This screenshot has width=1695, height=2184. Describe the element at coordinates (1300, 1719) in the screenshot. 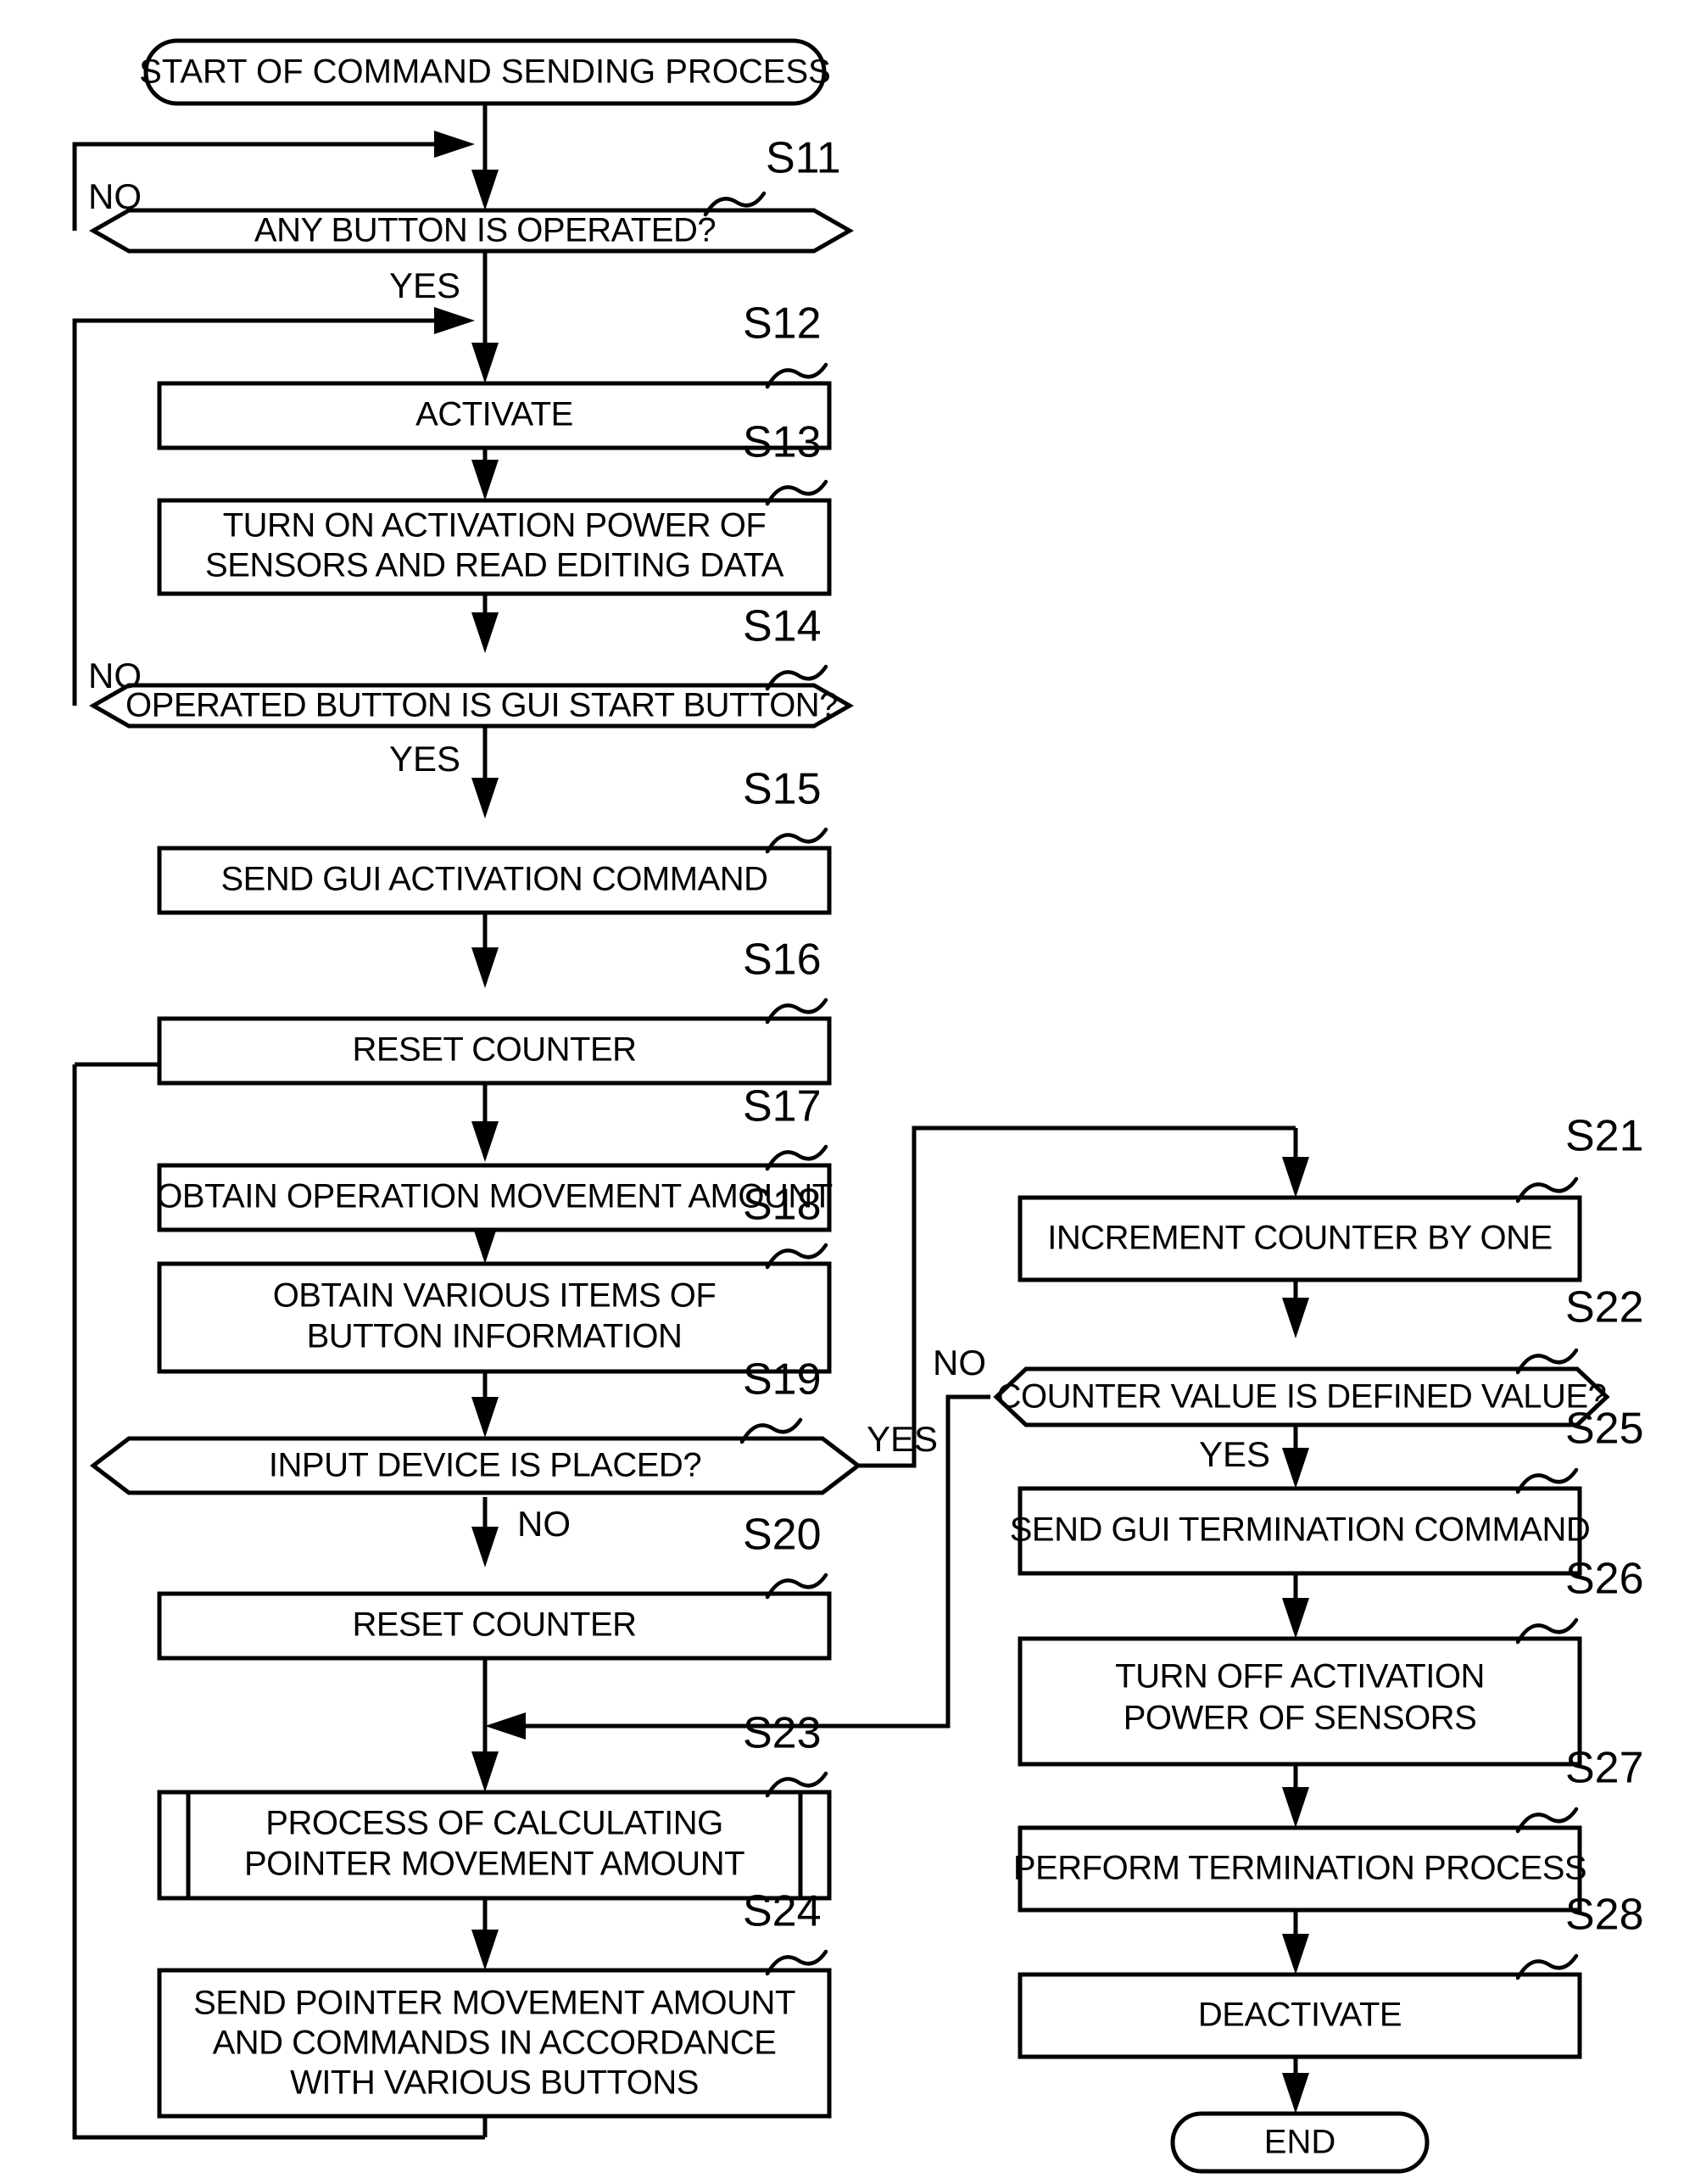

I see `s26-label-line2: POWER OF SENSORS` at that location.